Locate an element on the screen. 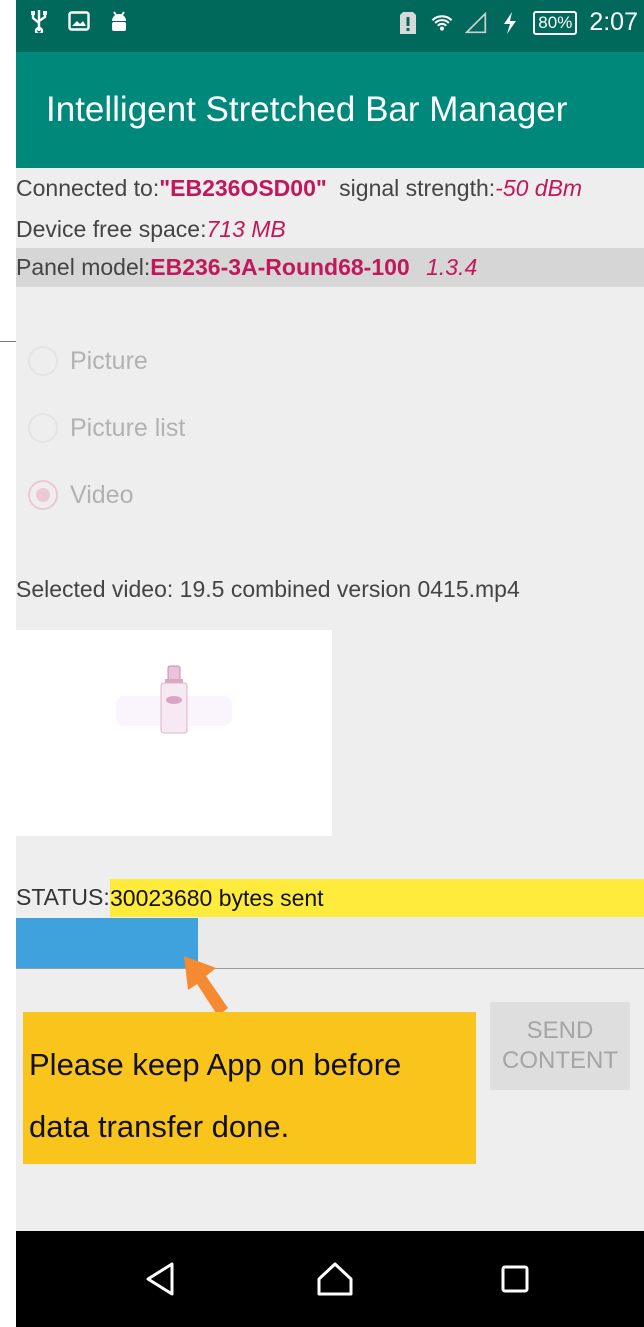 This screenshot has height=1327, width=644. radio-video: Video is located at coordinates (81, 495).